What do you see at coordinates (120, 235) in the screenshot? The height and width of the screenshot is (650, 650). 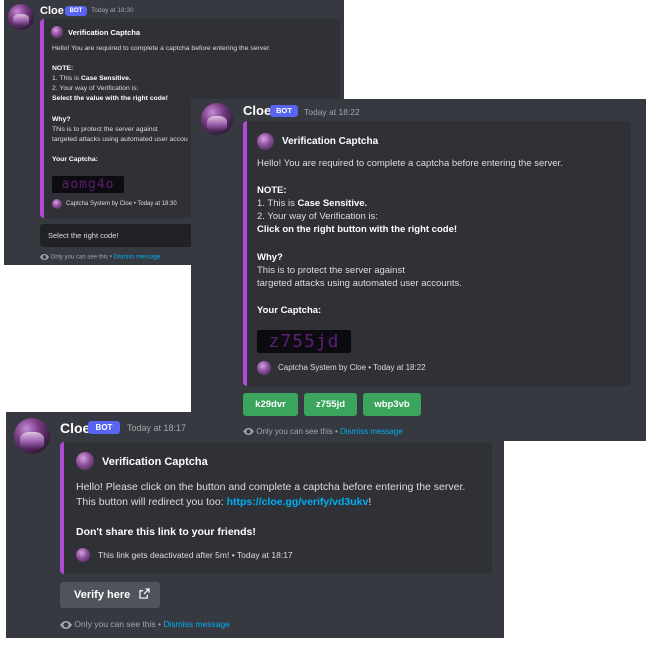 I see `captcha-select-menu: Select the right code!` at bounding box center [120, 235].